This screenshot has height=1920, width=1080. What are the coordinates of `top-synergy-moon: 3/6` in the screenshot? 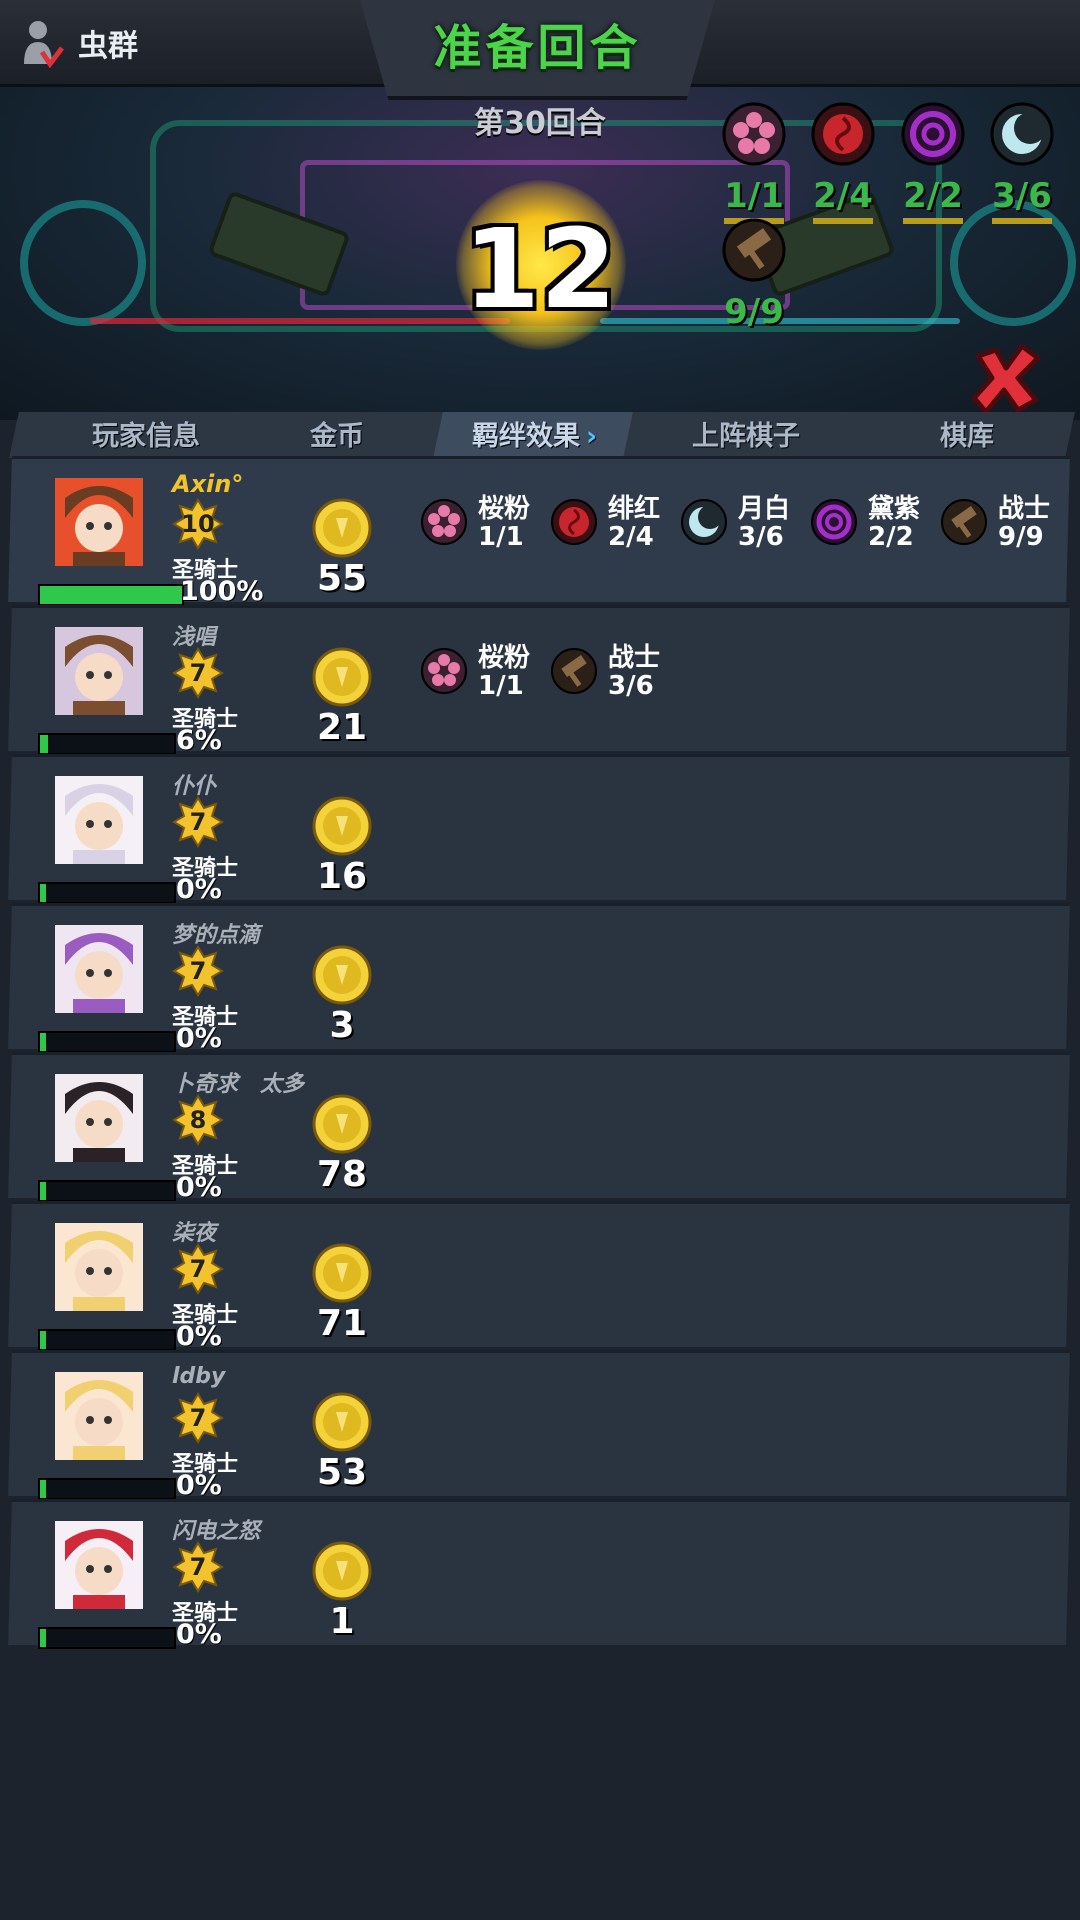 It's located at (1022, 163).